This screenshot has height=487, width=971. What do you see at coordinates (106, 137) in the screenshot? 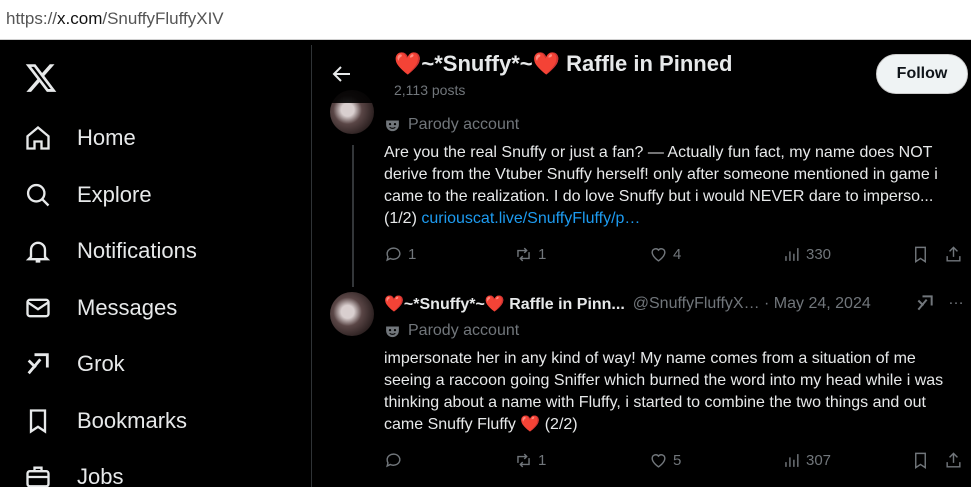
I see `sidebar-item-label: Home` at bounding box center [106, 137].